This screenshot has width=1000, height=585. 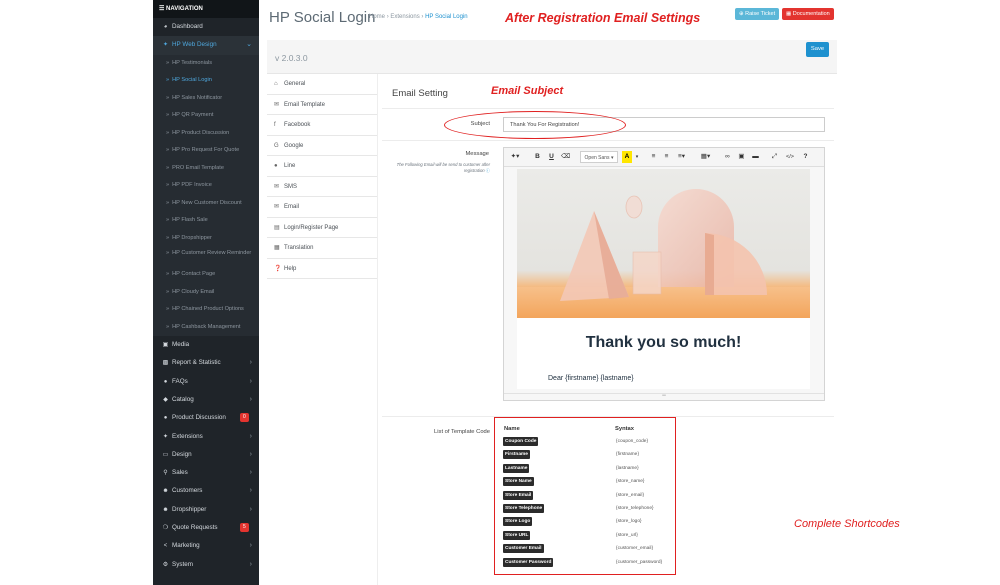 I want to click on sidebar-subitem: » HP Contact Page, so click(x=206, y=275).